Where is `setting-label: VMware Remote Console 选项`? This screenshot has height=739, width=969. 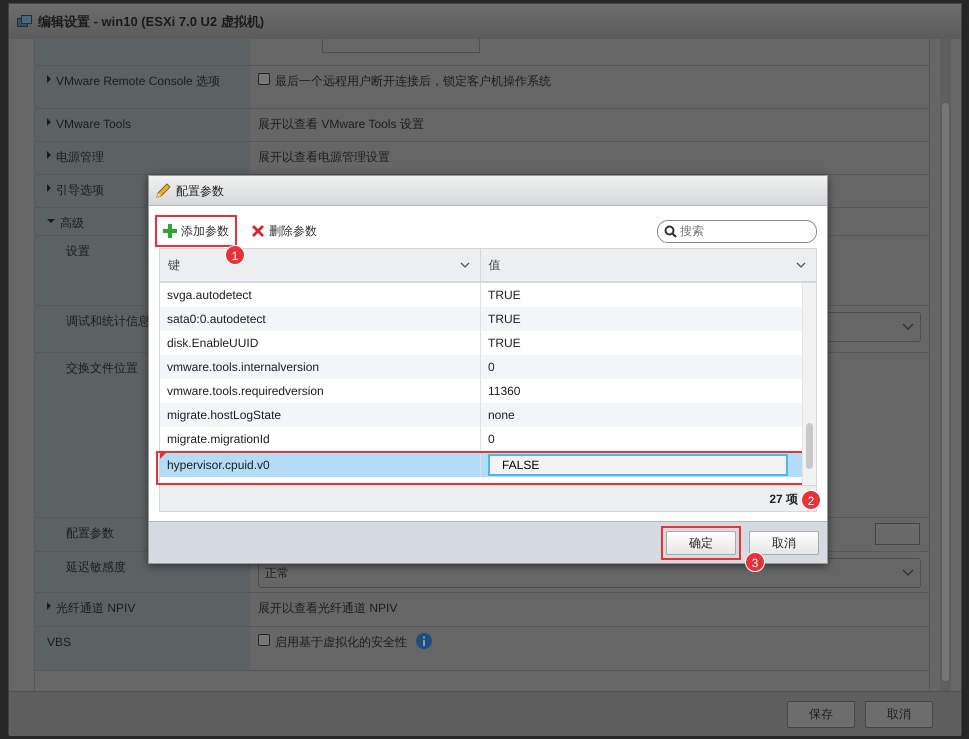 setting-label: VMware Remote Console 选项 is located at coordinates (138, 81).